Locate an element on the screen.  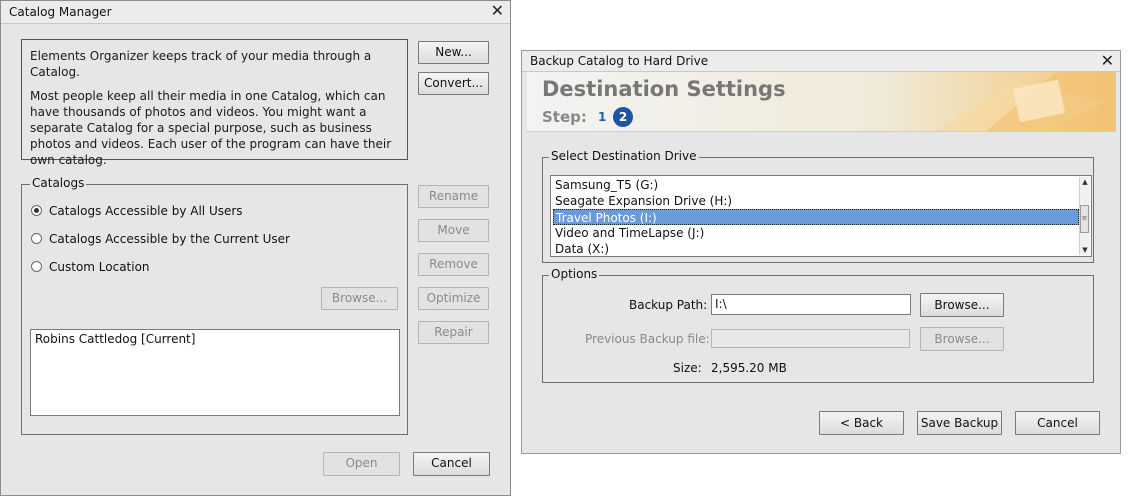
backup-close-icon: ✕ is located at coordinates (1107, 61).